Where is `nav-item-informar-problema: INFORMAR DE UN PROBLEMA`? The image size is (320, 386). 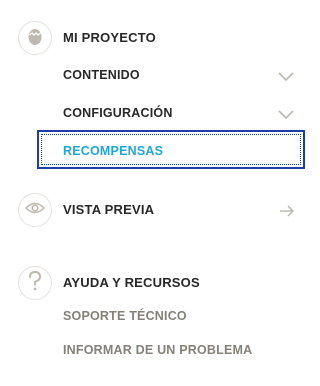
nav-item-informar-problema: INFORMAR DE UN PROBLEMA is located at coordinates (157, 350).